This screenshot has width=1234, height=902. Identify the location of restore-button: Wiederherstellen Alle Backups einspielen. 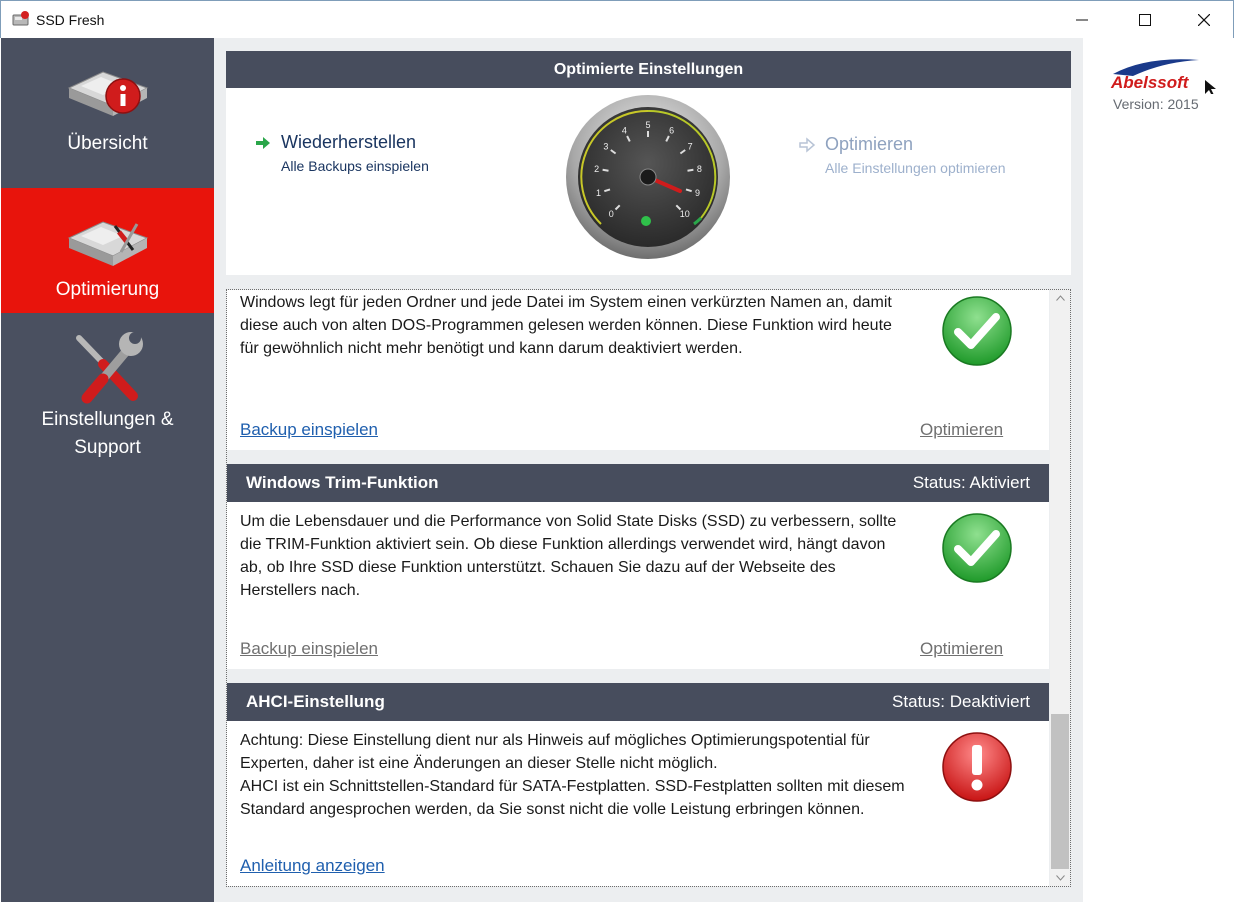
(341, 153).